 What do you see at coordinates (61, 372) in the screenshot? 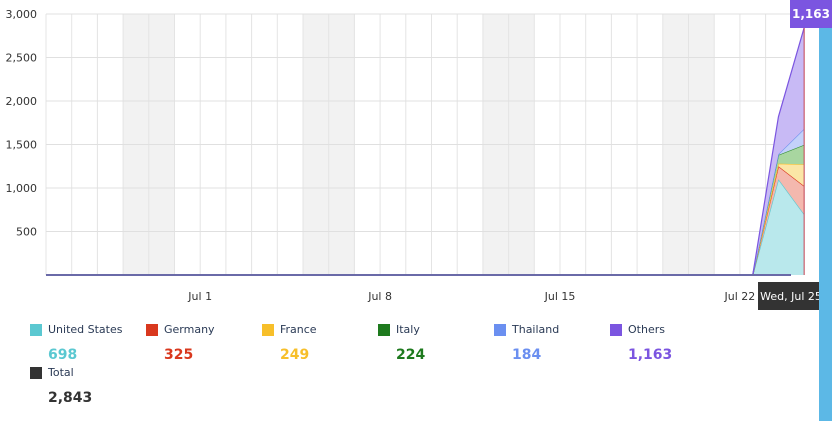
I see `legend-name: Total` at bounding box center [61, 372].